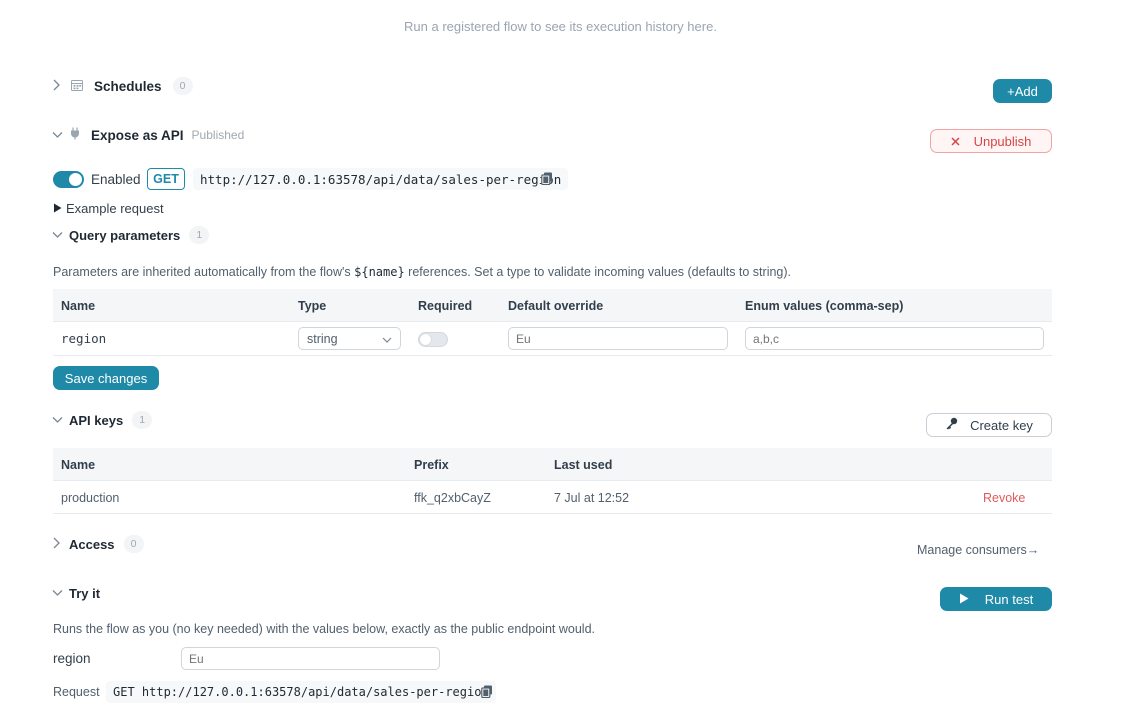  Describe the element at coordinates (552, 464) in the screenshot. I see `keys-table-header: Name Prefix Last used` at that location.